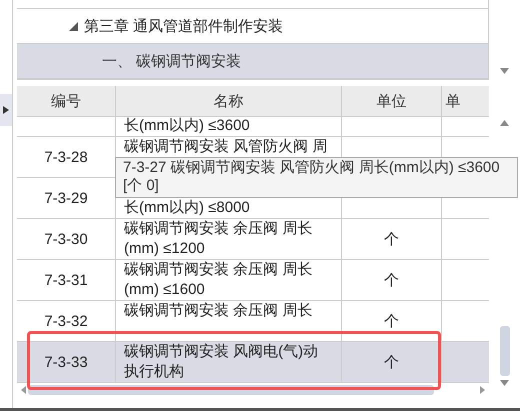  Describe the element at coordinates (66, 198) in the screenshot. I see `table-cell: 7-3-29` at that location.